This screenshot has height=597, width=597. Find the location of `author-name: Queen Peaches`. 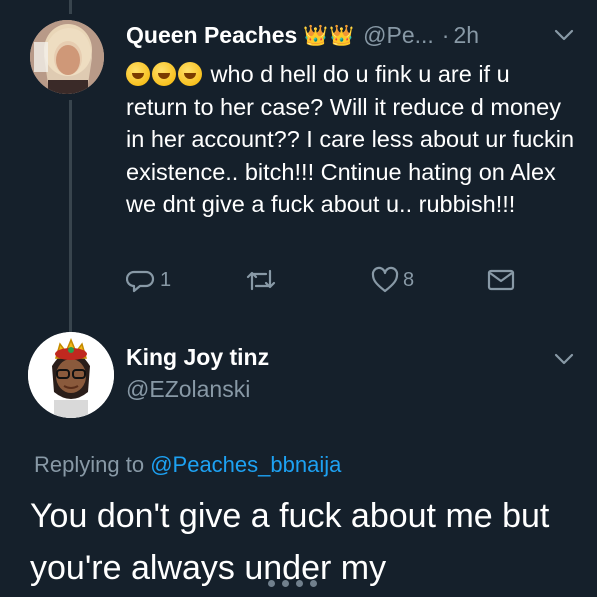

author-name: Queen Peaches is located at coordinates (211, 35).